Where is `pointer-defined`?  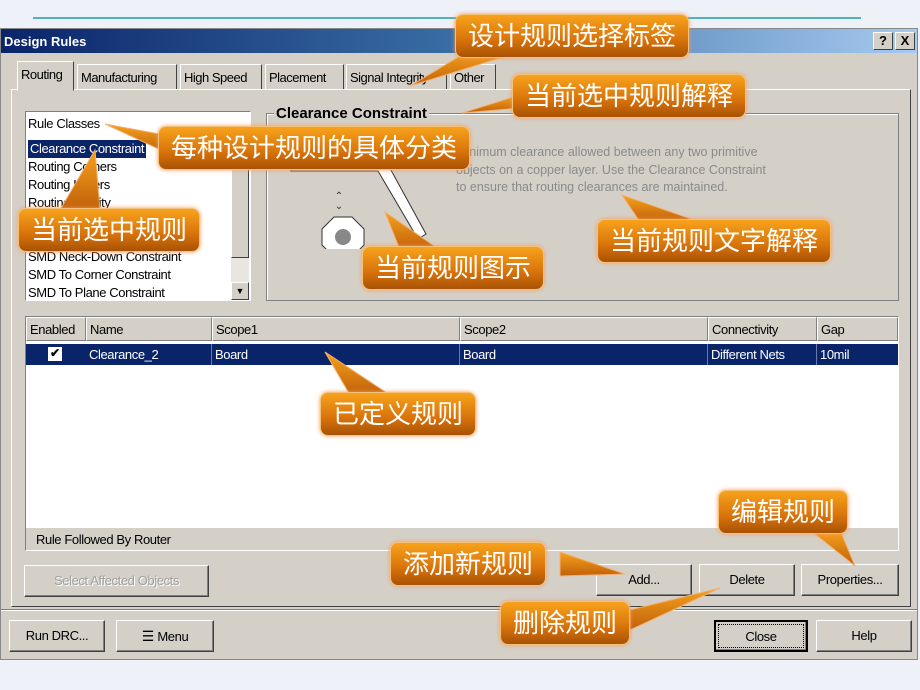 pointer-defined is located at coordinates (358, 373).